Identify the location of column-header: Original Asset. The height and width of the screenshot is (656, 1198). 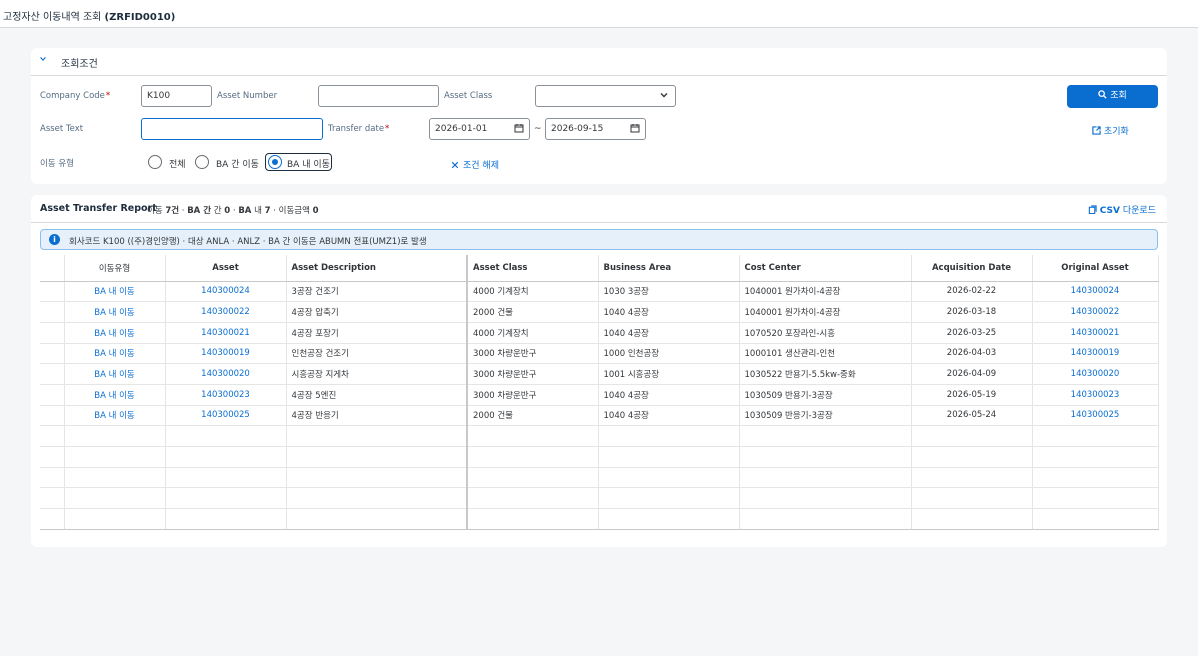
(1095, 268).